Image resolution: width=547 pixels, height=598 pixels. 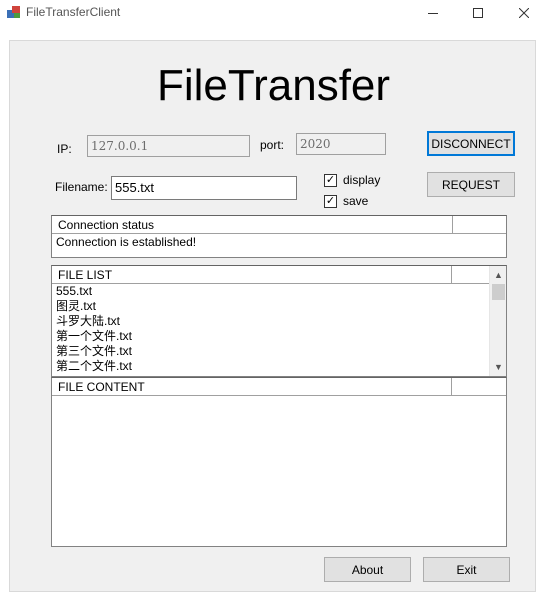 What do you see at coordinates (252, 387) in the screenshot?
I see `column-header: FILE CONTENT` at bounding box center [252, 387].